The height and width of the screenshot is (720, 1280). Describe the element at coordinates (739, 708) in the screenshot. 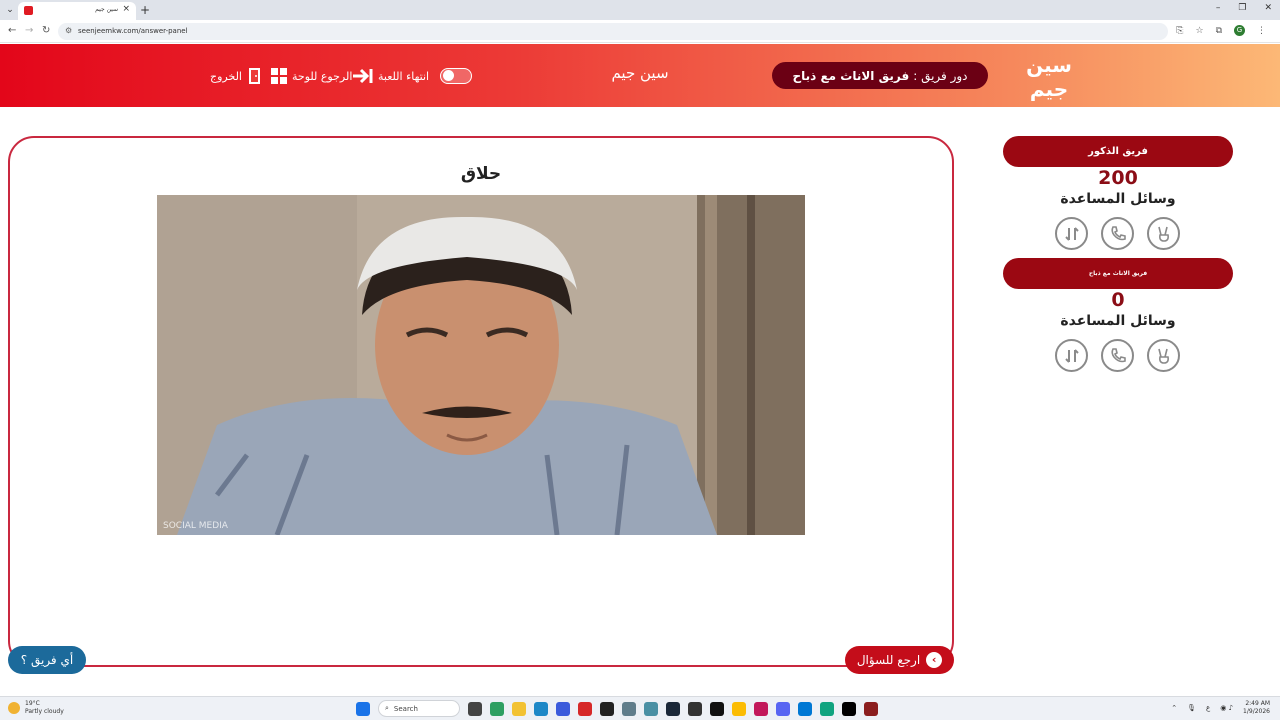

I see `chrome-icon` at that location.